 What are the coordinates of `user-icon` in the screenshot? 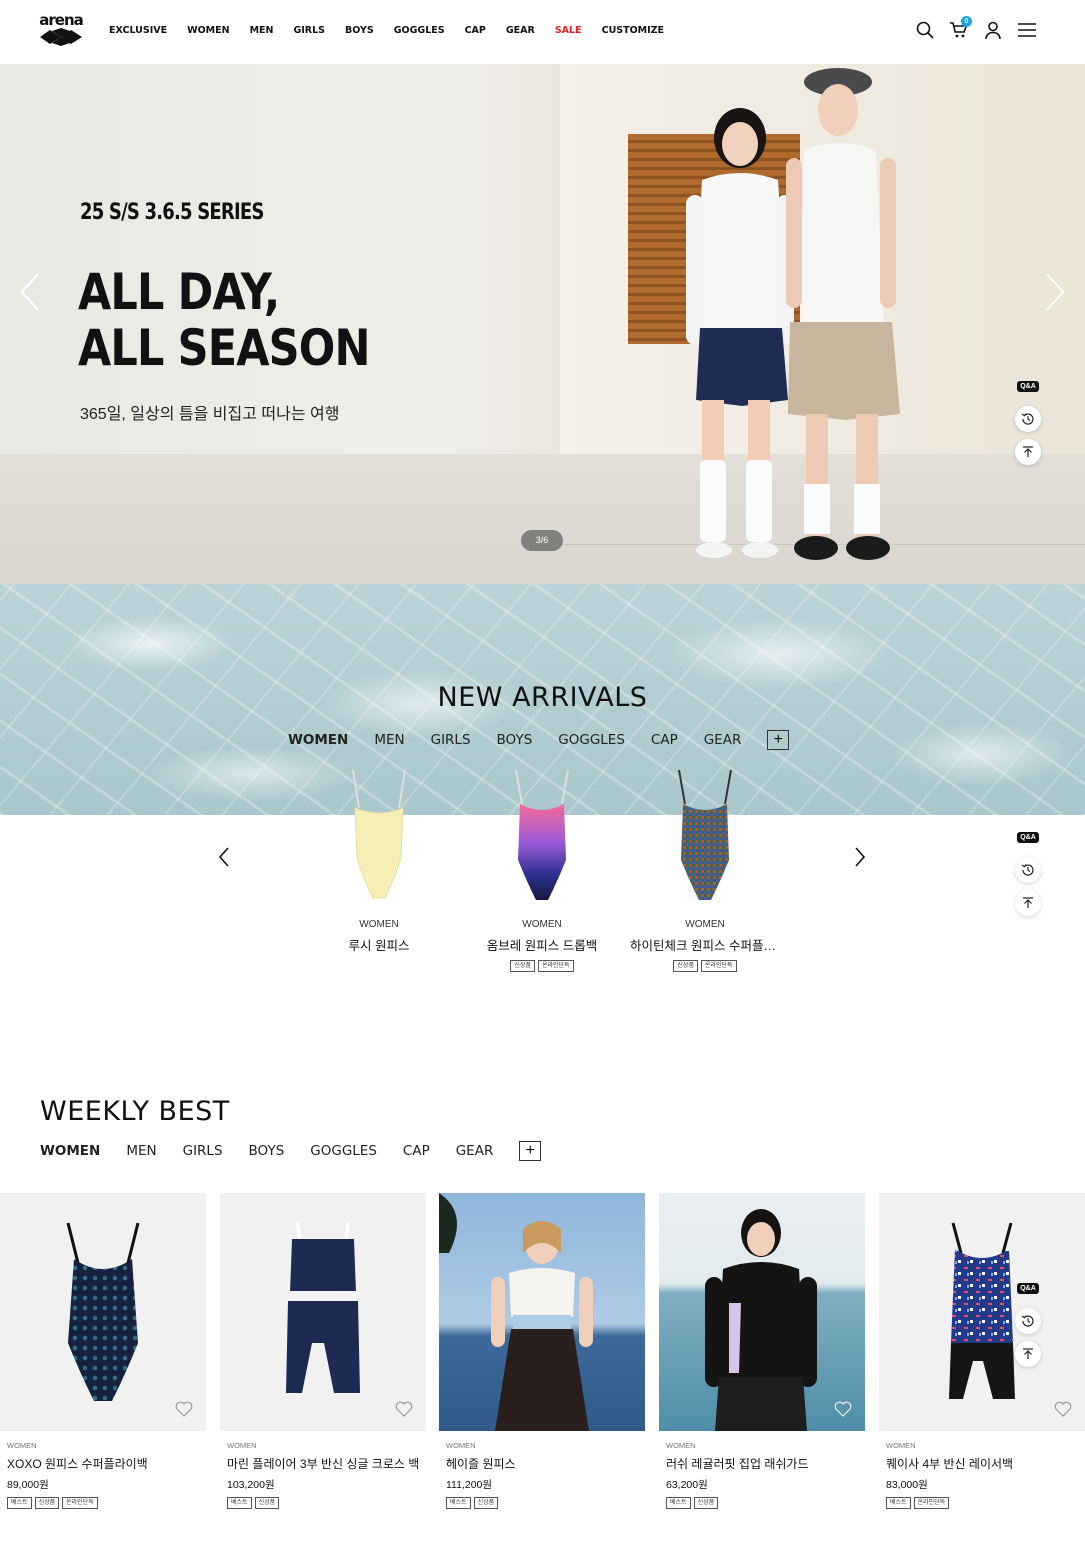 It's located at (993, 30).